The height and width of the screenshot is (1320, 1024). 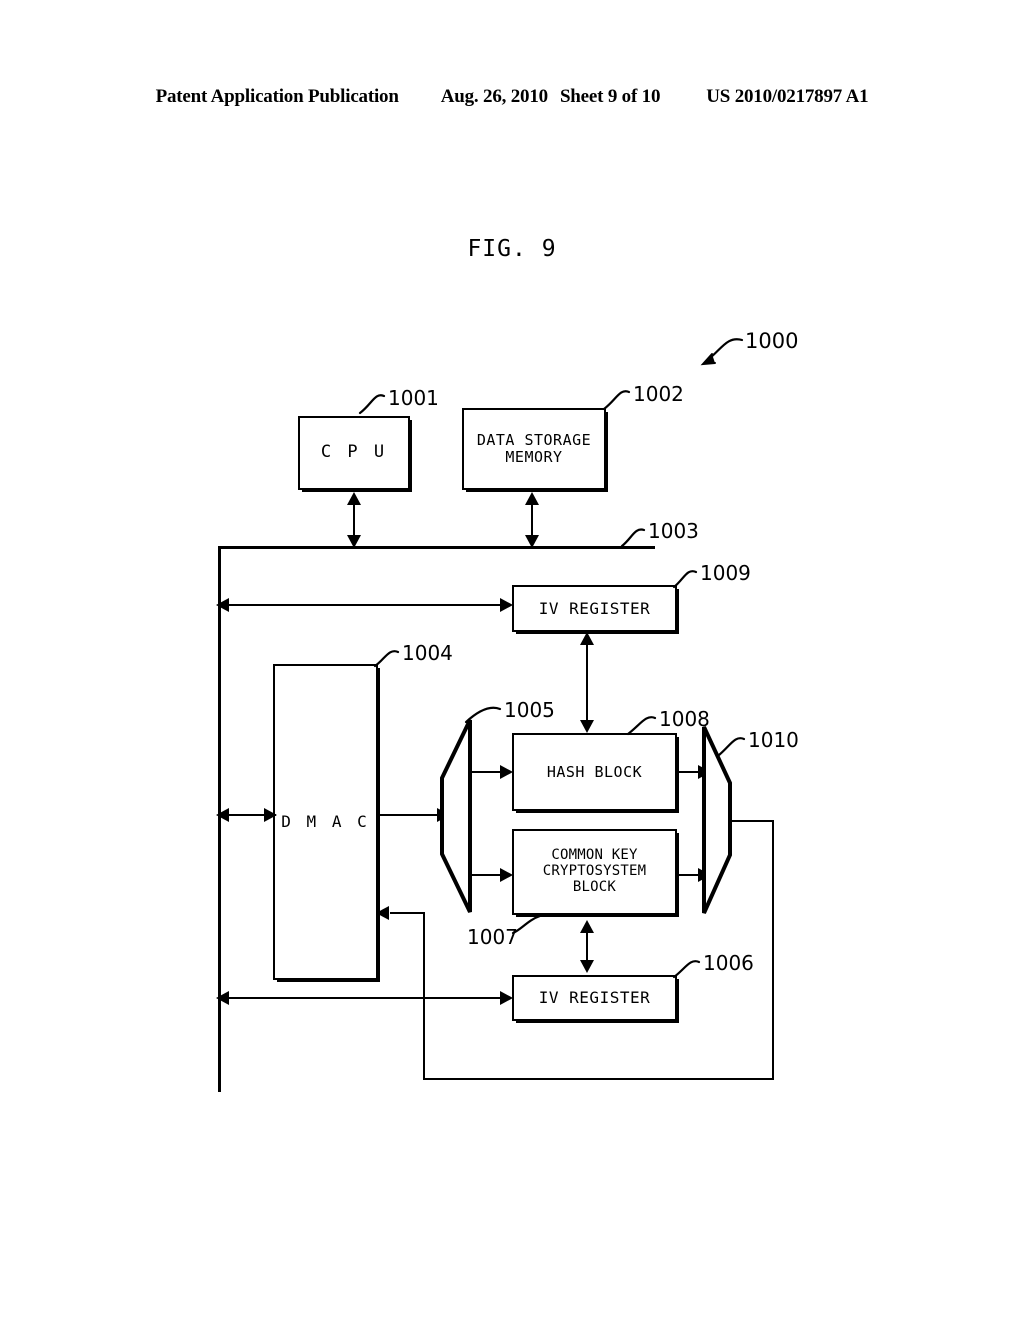 I want to click on ref-1009: 1009, so click(x=725, y=573).